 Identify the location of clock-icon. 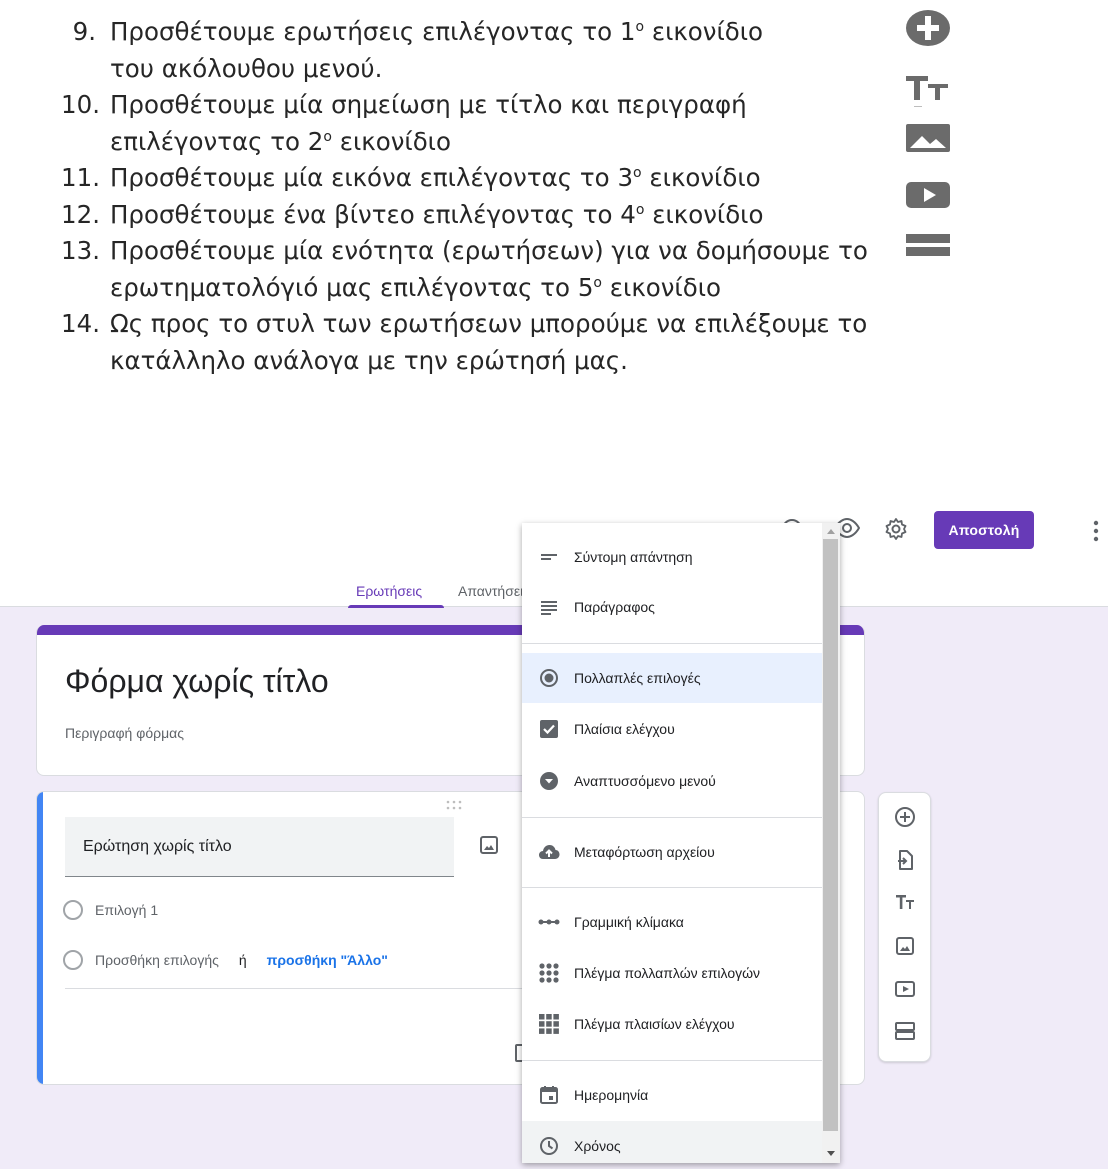
(549, 1146).